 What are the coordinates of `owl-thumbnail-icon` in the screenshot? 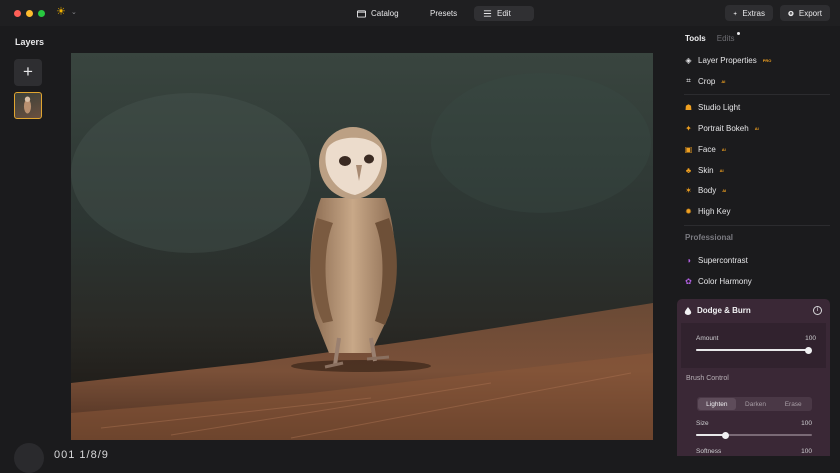 It's located at (27, 105).